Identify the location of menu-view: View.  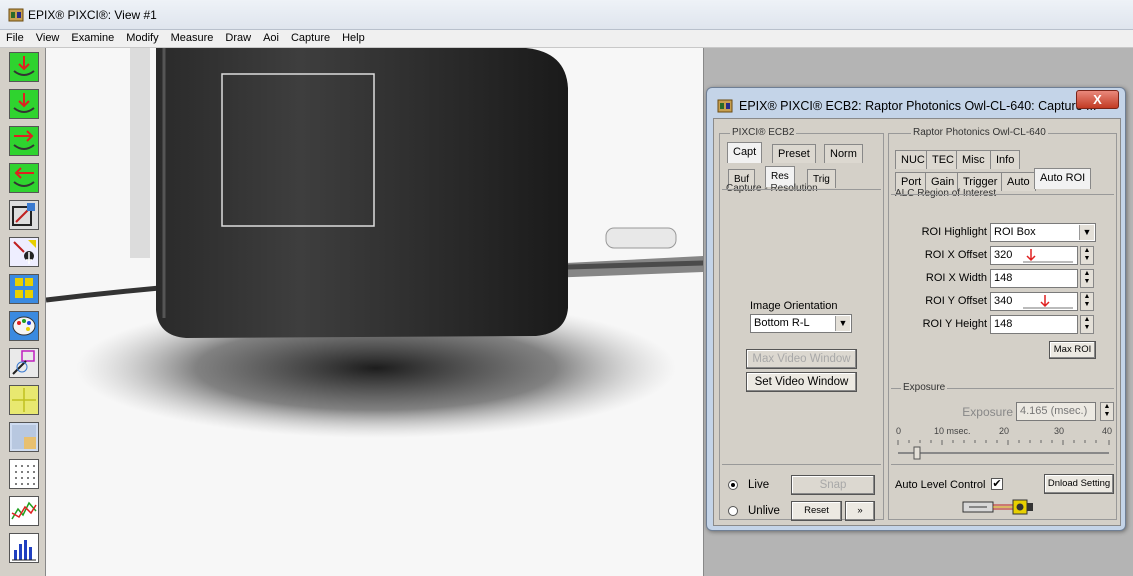
(48, 37).